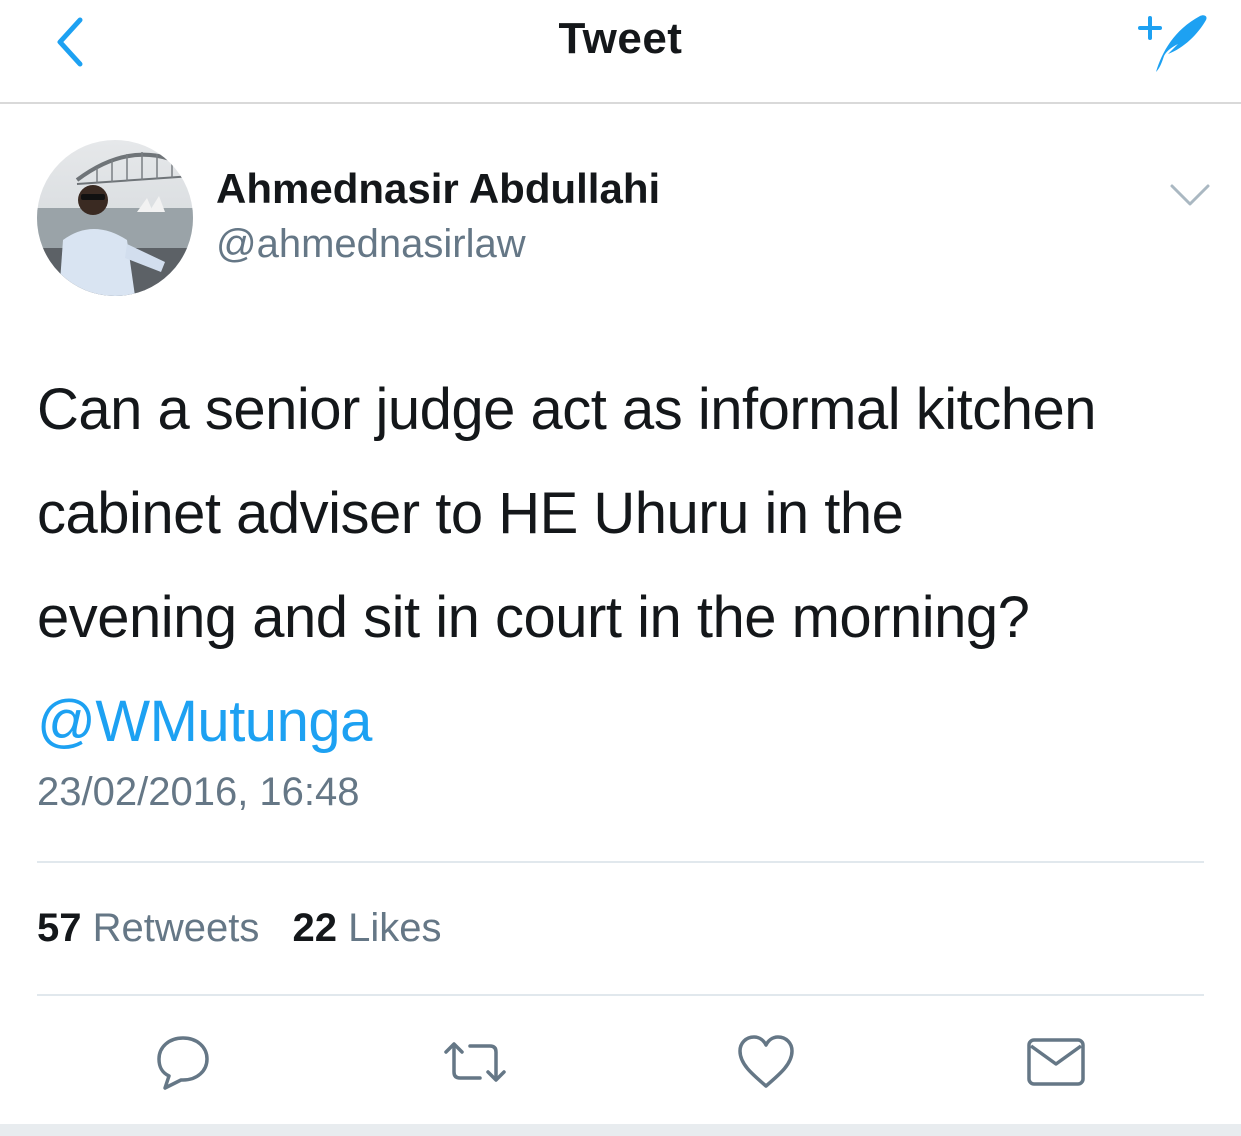 This screenshot has width=1241, height=1136. I want to click on like-button, so click(766, 1062).